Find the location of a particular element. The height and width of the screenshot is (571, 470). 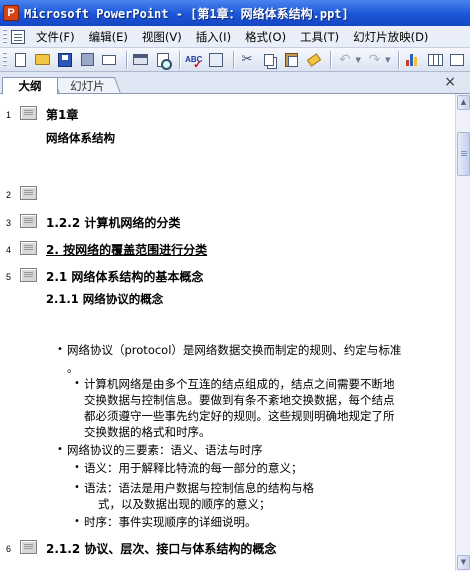

open-button is located at coordinates (42, 60).